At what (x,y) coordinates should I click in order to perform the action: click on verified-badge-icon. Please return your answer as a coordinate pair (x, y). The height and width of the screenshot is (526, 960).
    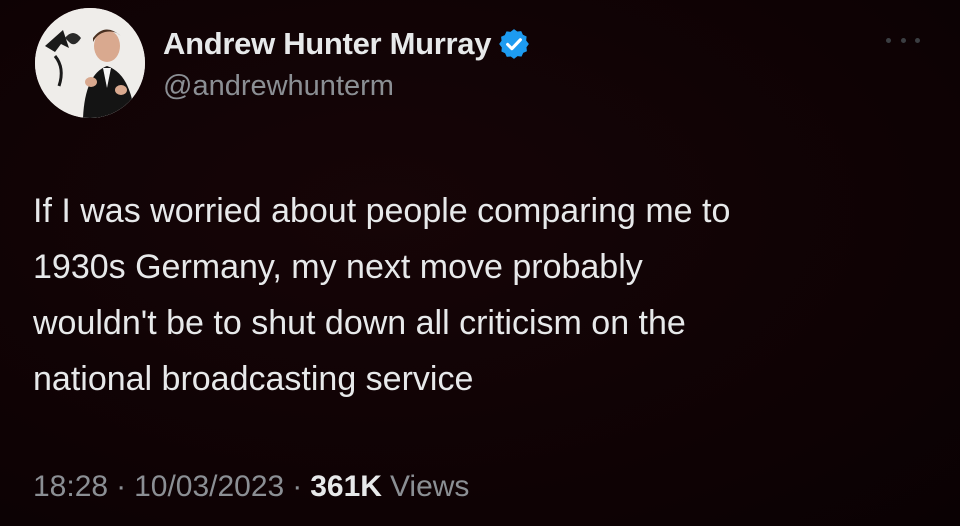
    Looking at the image, I should click on (514, 44).